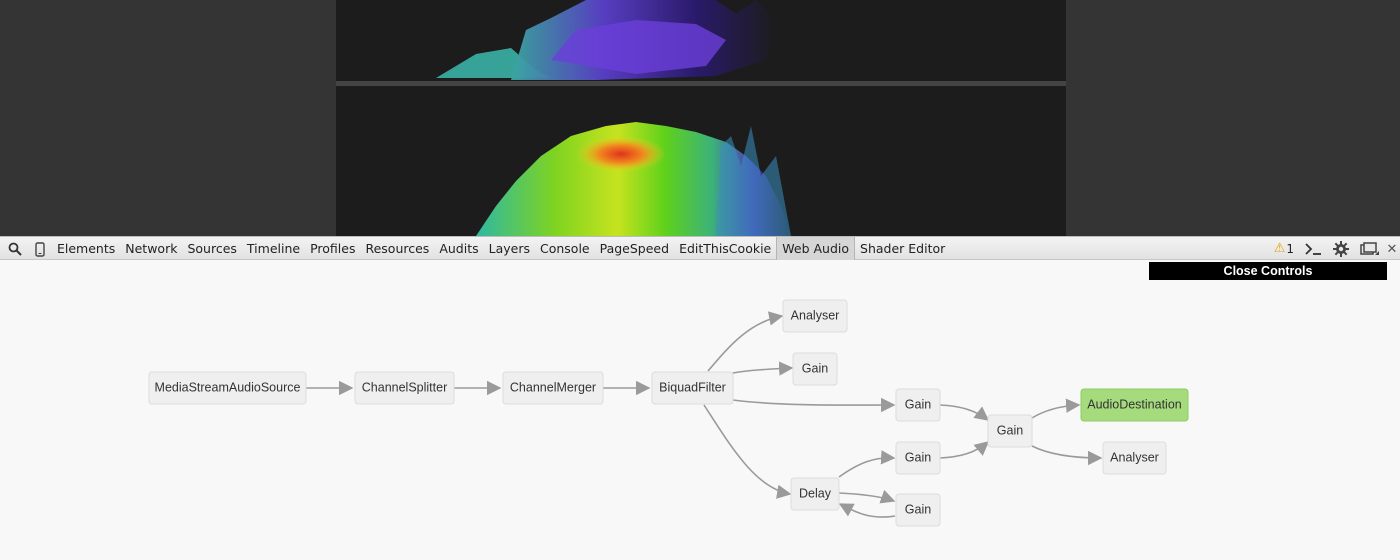  I want to click on node-gain-4: Gain, so click(918, 510).